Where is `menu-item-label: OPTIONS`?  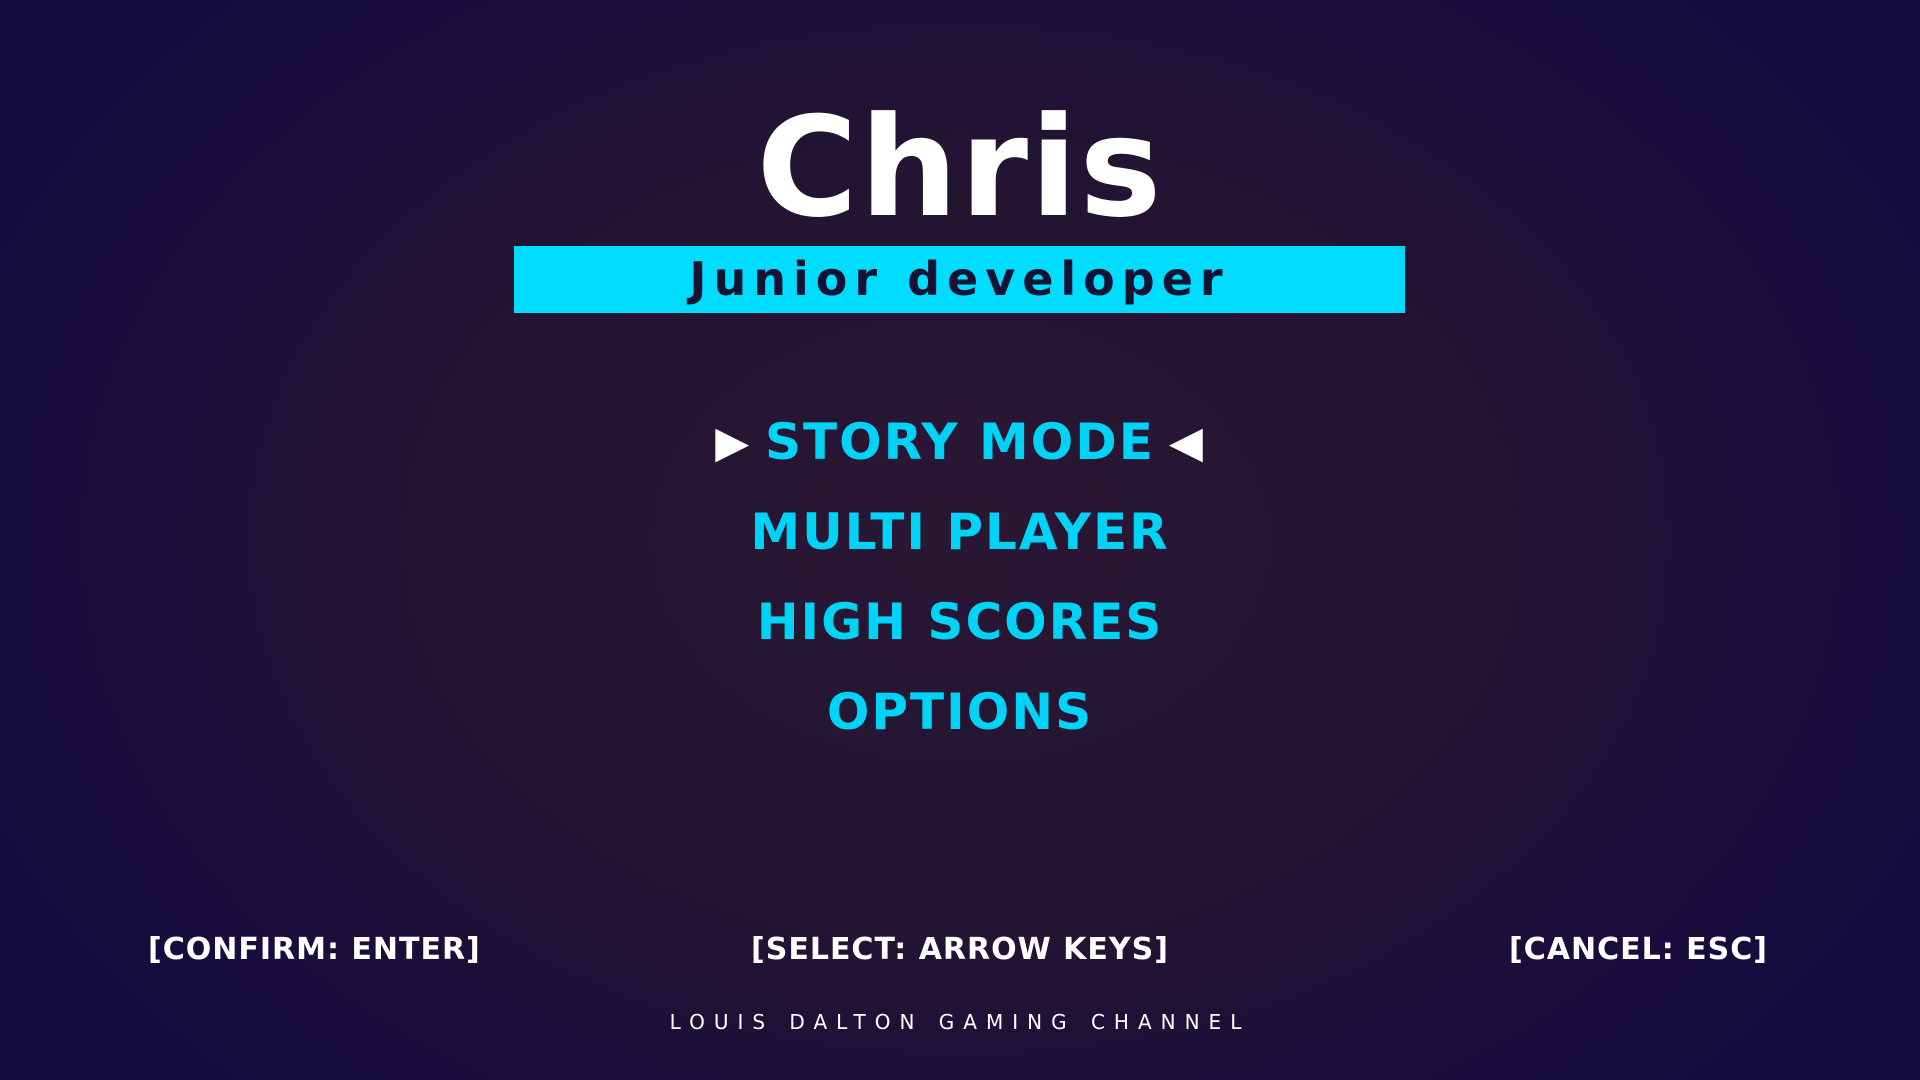
menu-item-label: OPTIONS is located at coordinates (960, 712).